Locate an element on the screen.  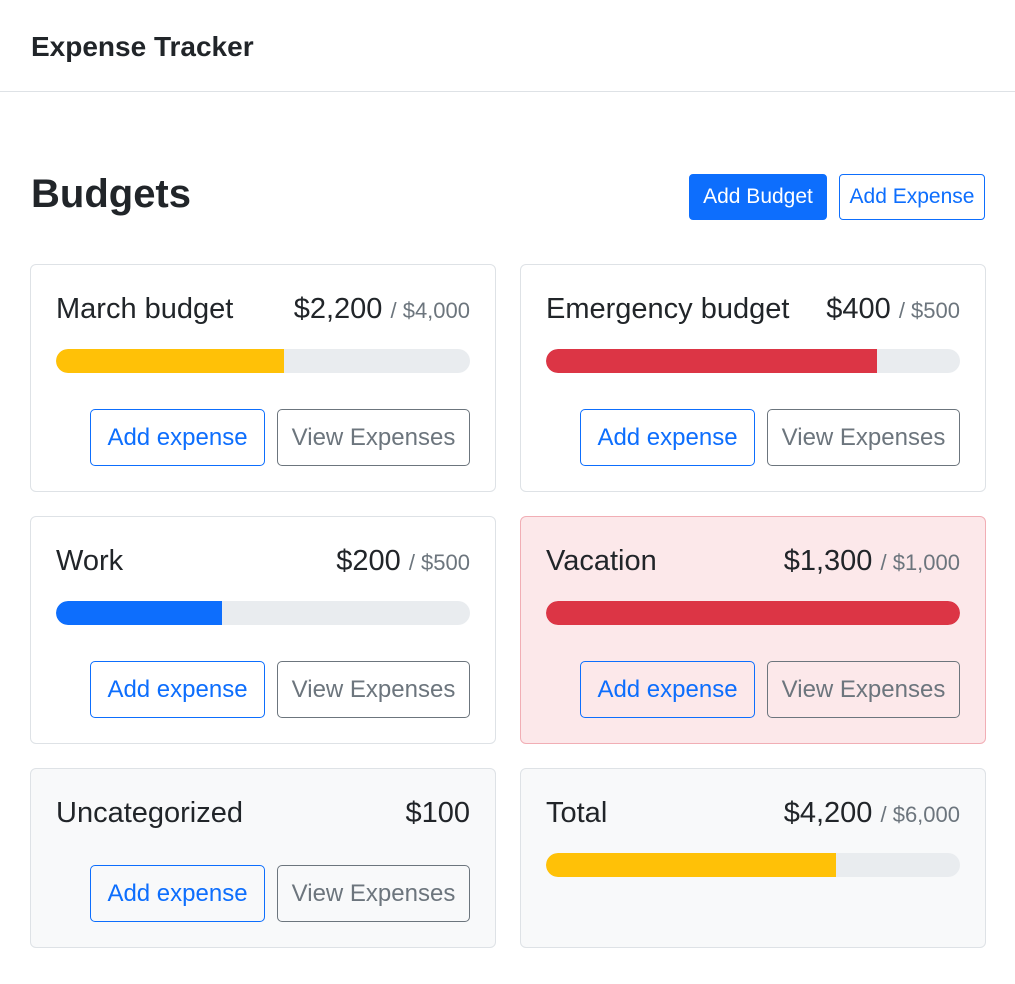
budget-amount: $2,200 / $4,000 is located at coordinates (382, 310).